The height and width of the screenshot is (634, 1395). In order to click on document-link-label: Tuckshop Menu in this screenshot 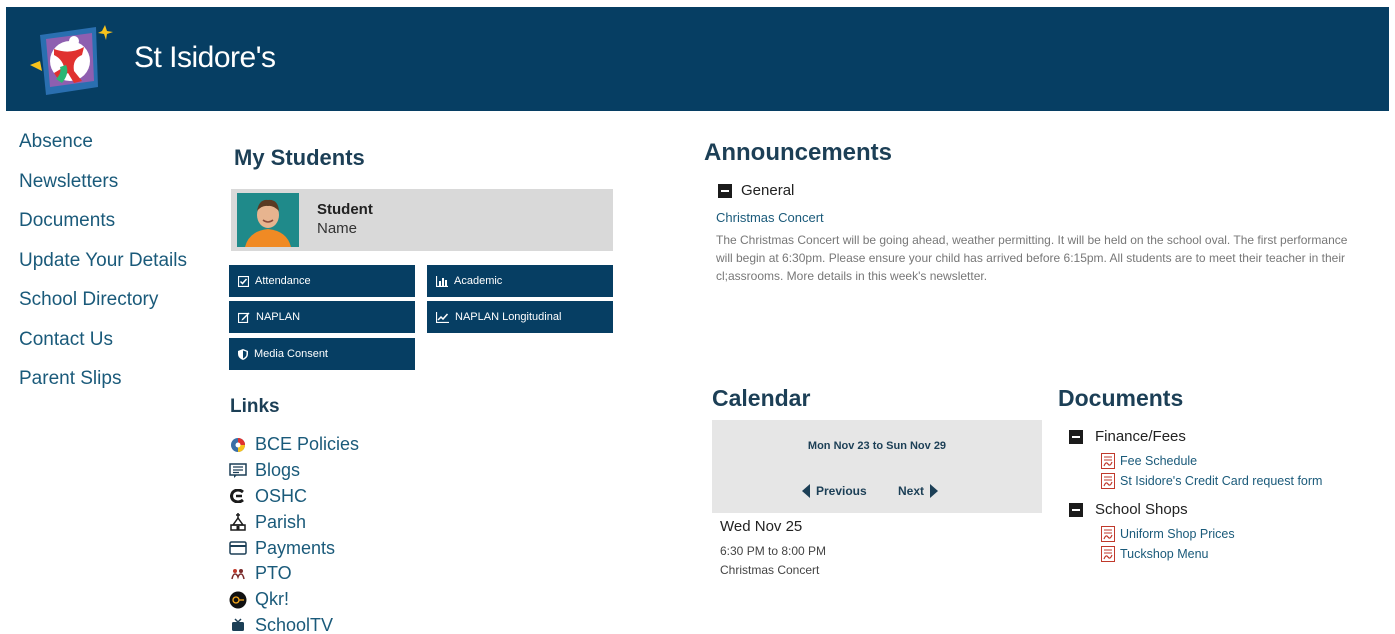, I will do `click(1164, 554)`.